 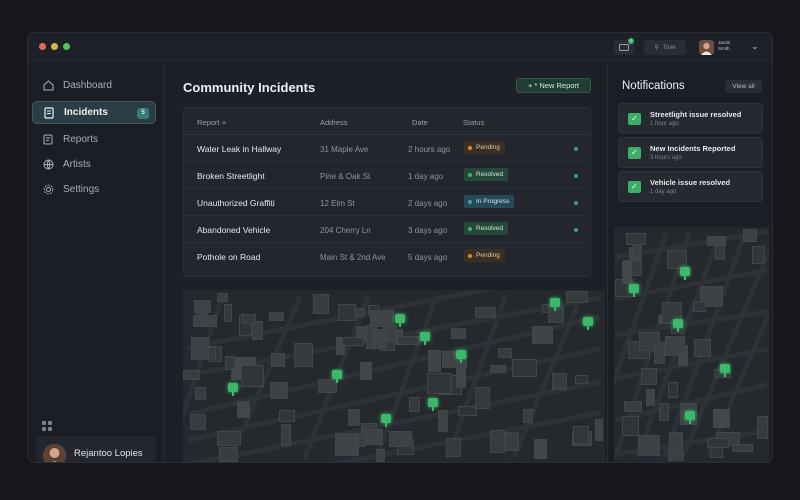 I want to click on notification-item: ✓ Streetlight issue resolved 1 hour ago, so click(x=690, y=118).